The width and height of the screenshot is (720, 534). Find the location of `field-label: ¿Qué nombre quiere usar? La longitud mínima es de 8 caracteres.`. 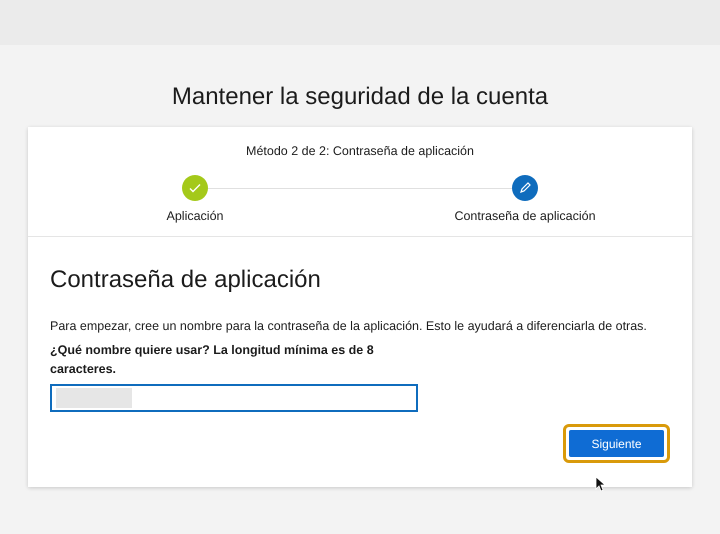

field-label: ¿Qué nombre quiere usar? La longitud mínima es de 8 caracteres. is located at coordinates (212, 360).